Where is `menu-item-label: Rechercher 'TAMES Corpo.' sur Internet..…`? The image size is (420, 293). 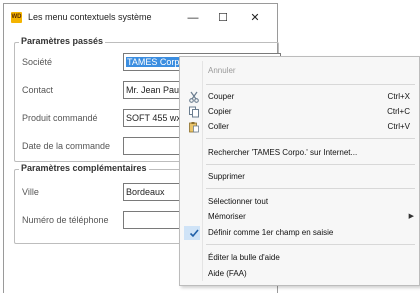
menu-item-label: Rechercher 'TAMES Corpo.' sur Internet..… is located at coordinates (283, 152).